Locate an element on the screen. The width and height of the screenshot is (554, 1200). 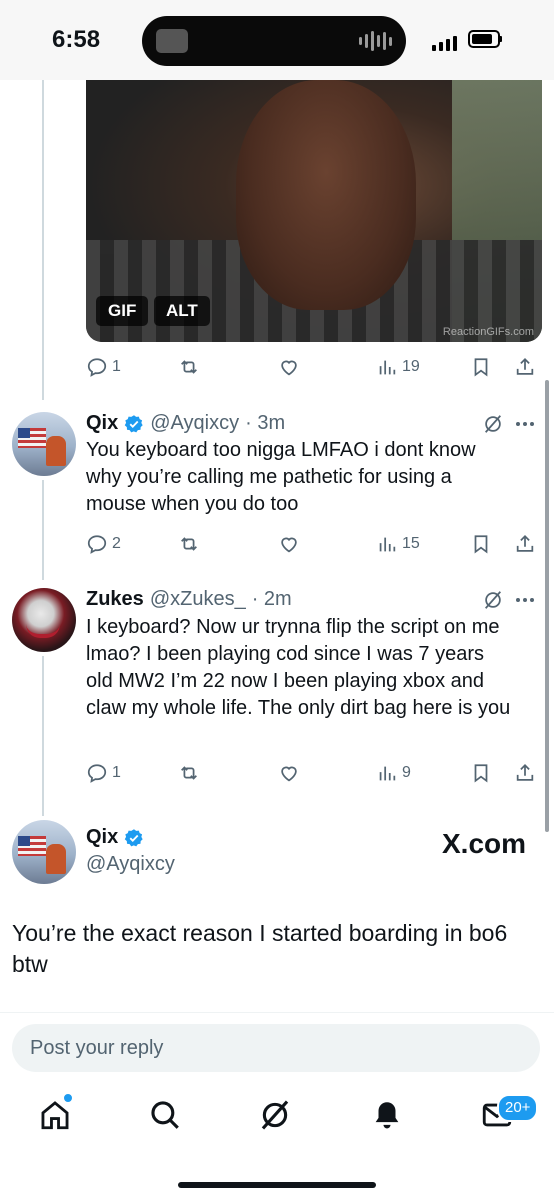
messages-badge: 20+ is located at coordinates (518, 1108).